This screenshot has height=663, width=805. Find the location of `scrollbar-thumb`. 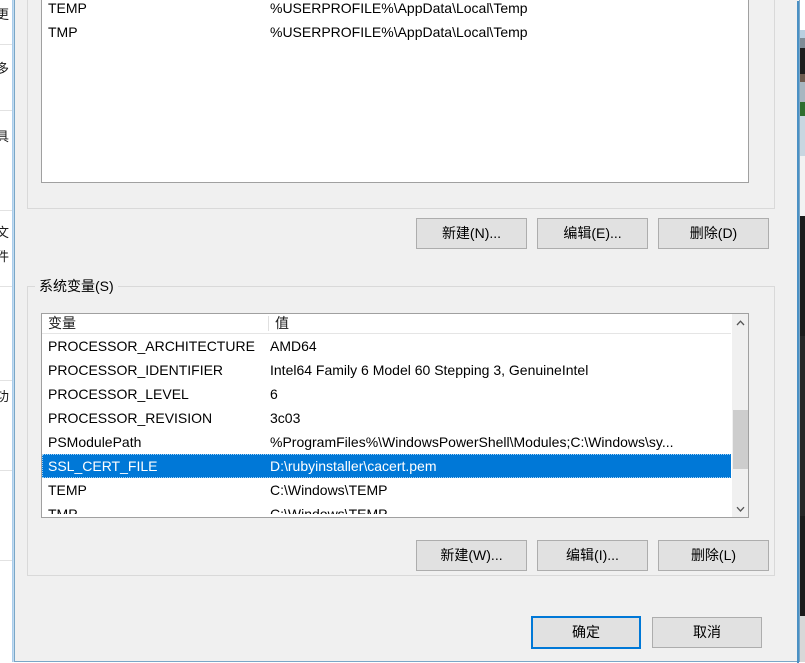

scrollbar-thumb is located at coordinates (740, 439).